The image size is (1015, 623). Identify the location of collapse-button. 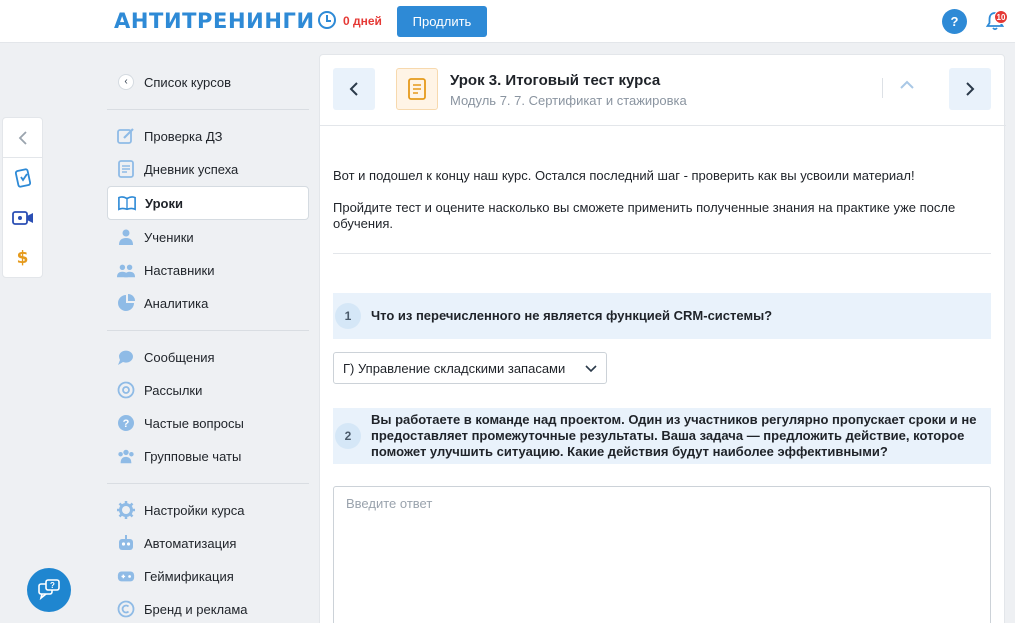
(22, 138).